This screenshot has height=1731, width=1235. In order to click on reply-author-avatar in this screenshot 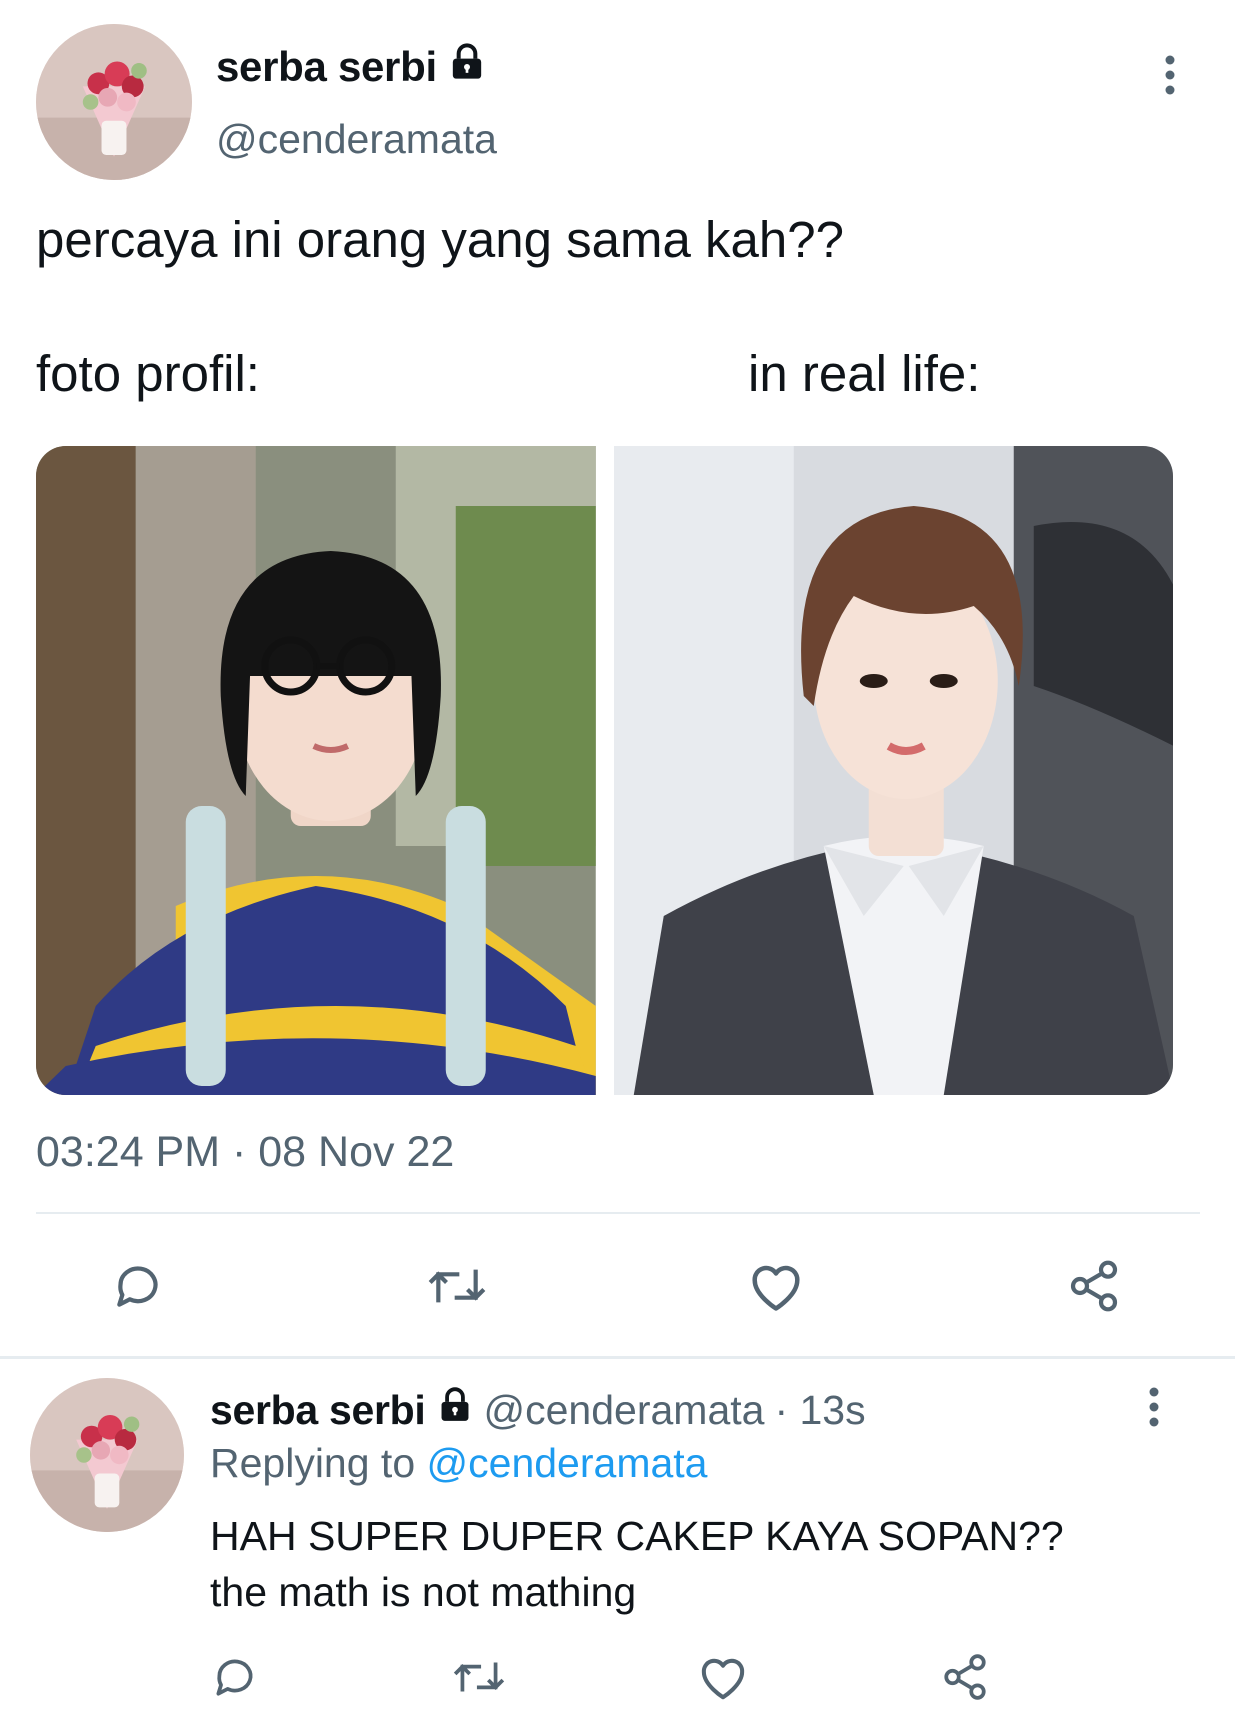, I will do `click(107, 1455)`.